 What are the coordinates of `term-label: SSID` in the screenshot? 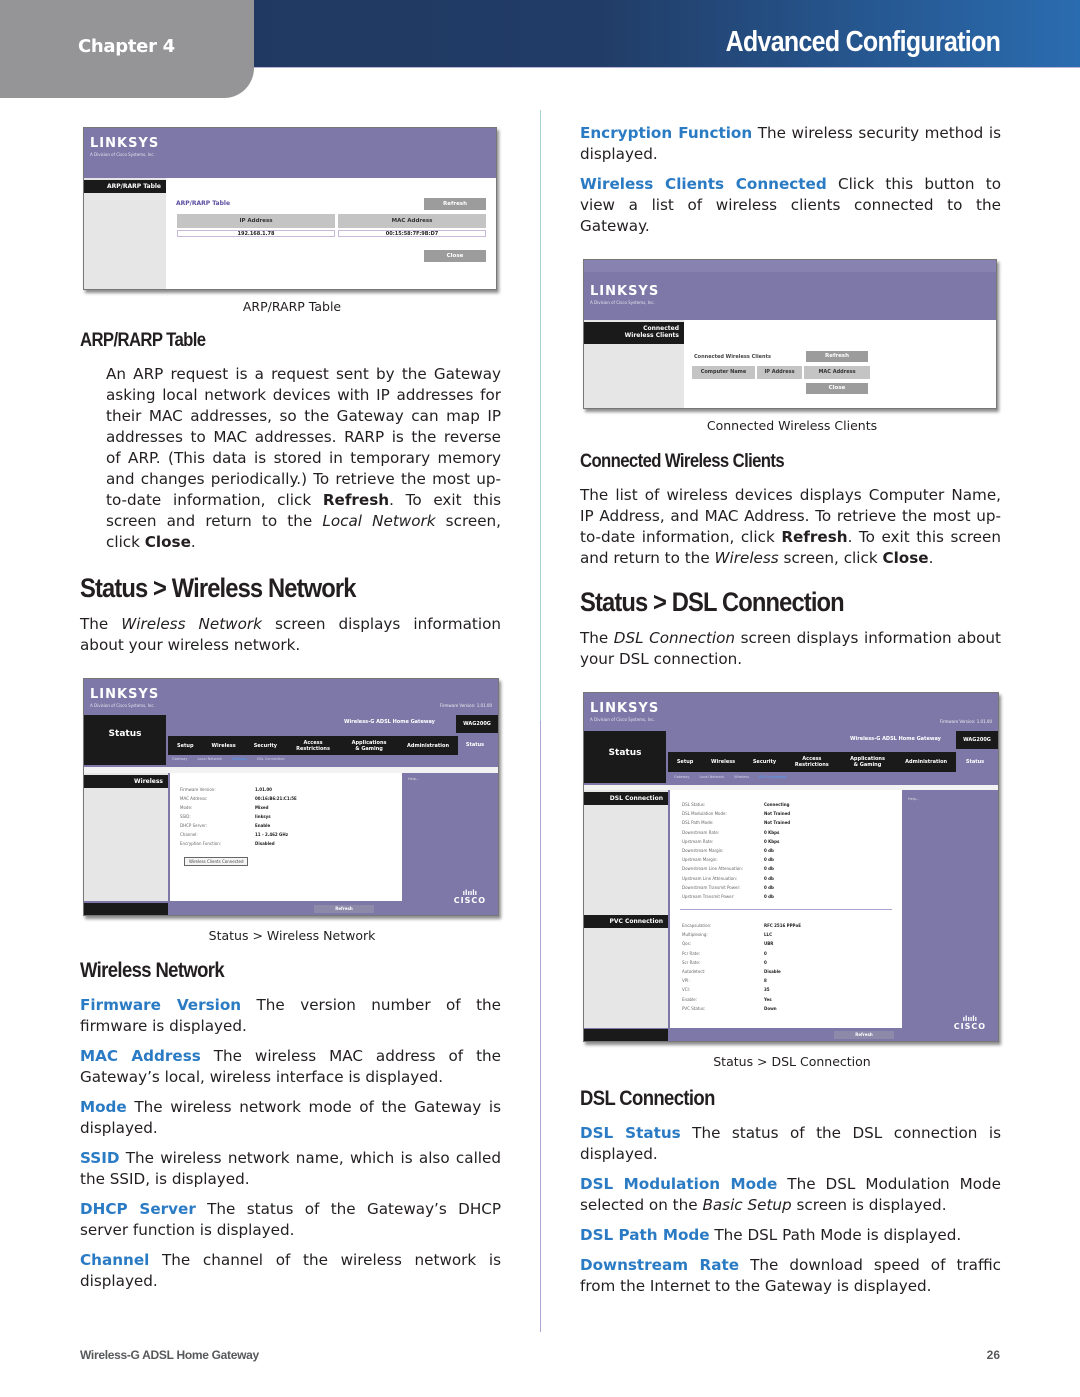 It's located at (100, 1158).